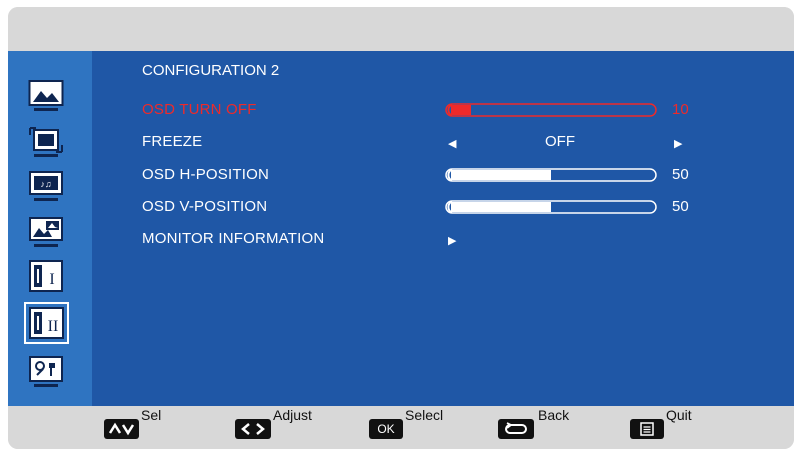 The height and width of the screenshot is (453, 798). Describe the element at coordinates (647, 429) in the screenshot. I see `menu-key-icon` at that location.